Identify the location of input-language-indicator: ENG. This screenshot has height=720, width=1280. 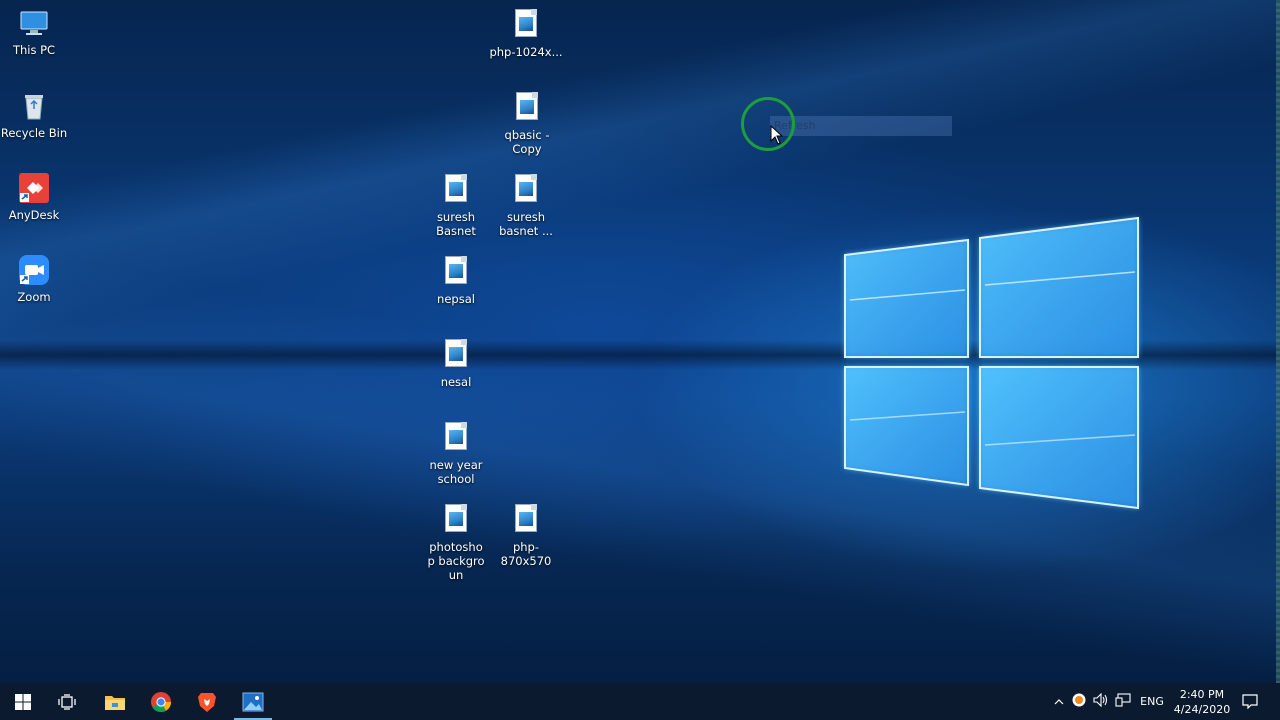
(1152, 701).